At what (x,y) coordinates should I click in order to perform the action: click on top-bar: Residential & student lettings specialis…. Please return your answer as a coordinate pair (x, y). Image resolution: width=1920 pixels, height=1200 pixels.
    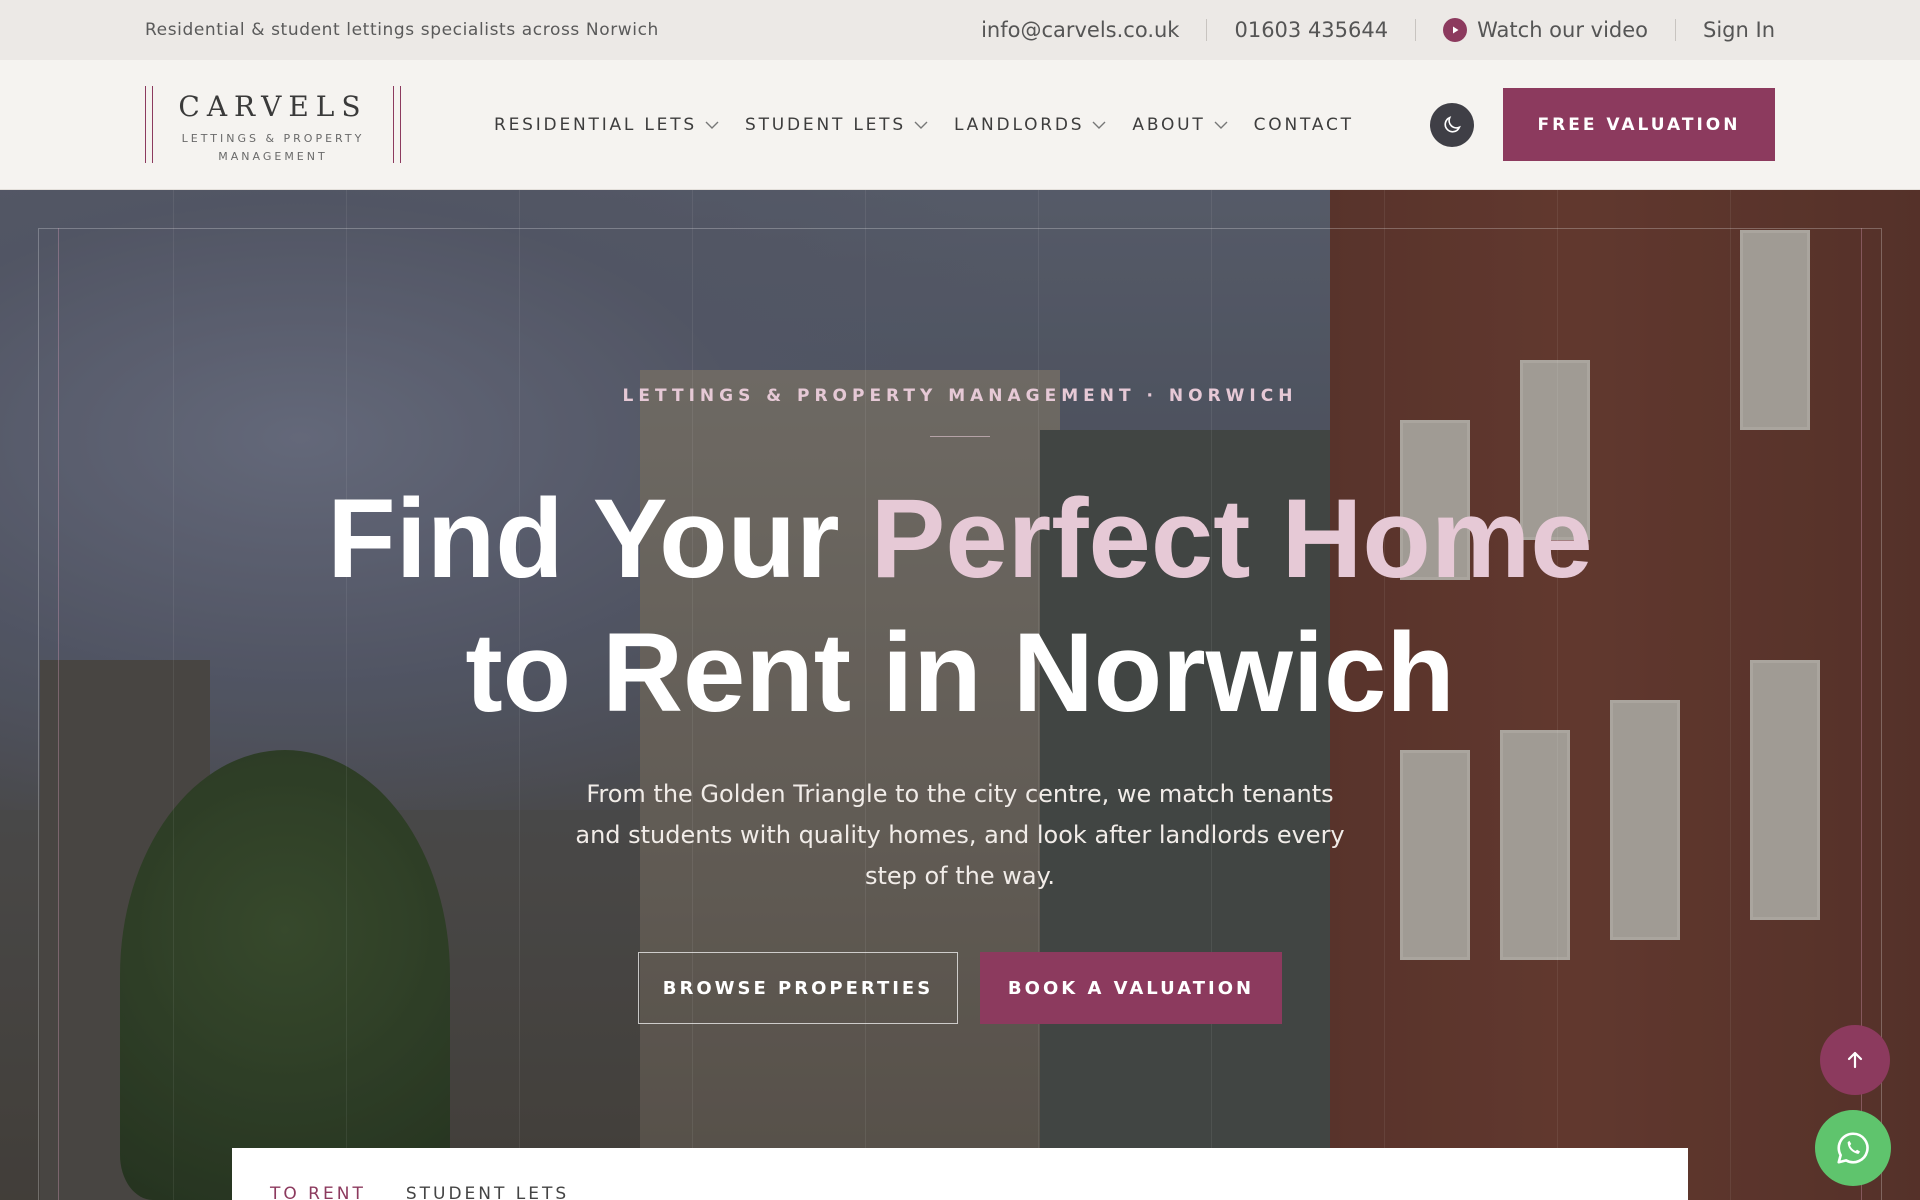
    Looking at the image, I should click on (960, 30).